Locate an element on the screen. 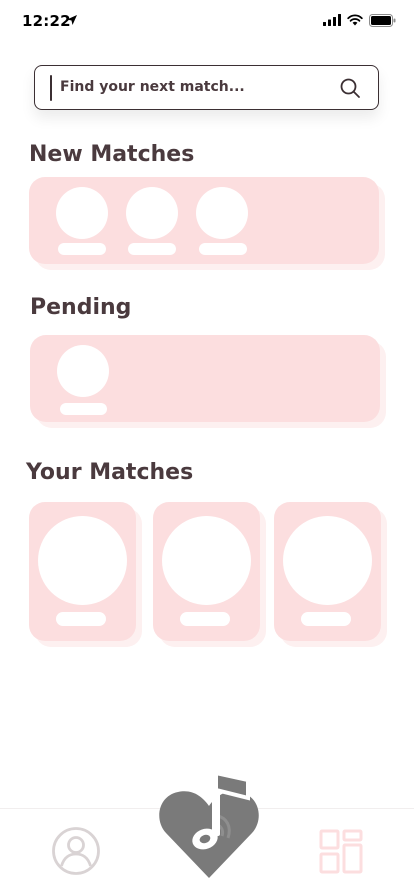 The image size is (414, 896). battery-icon is located at coordinates (382, 20).